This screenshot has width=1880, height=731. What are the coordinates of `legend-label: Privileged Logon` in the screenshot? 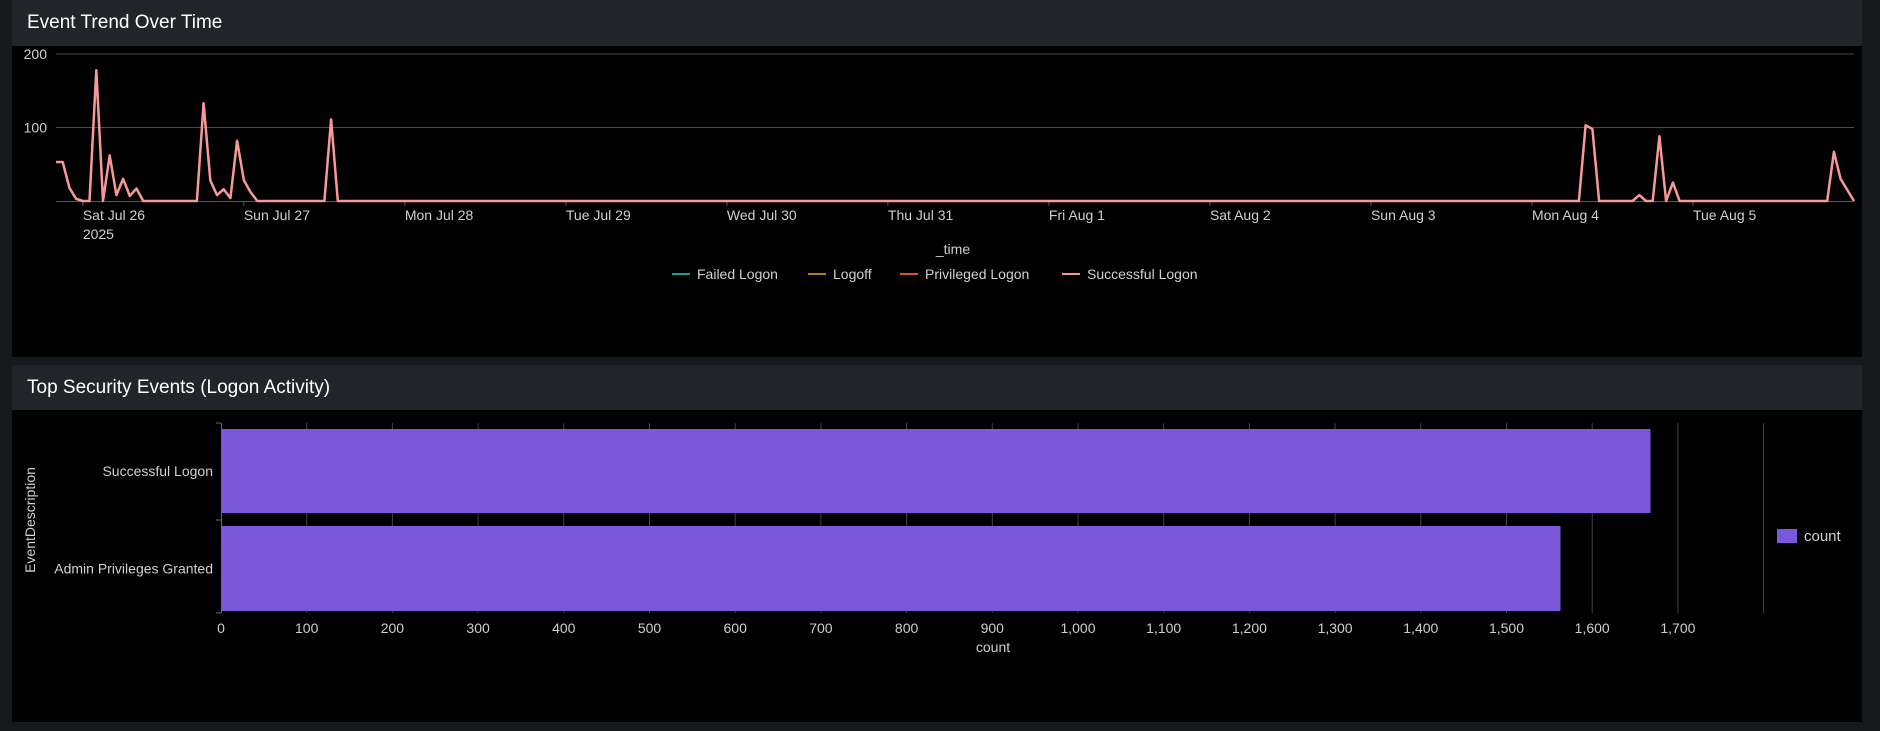 It's located at (977, 274).